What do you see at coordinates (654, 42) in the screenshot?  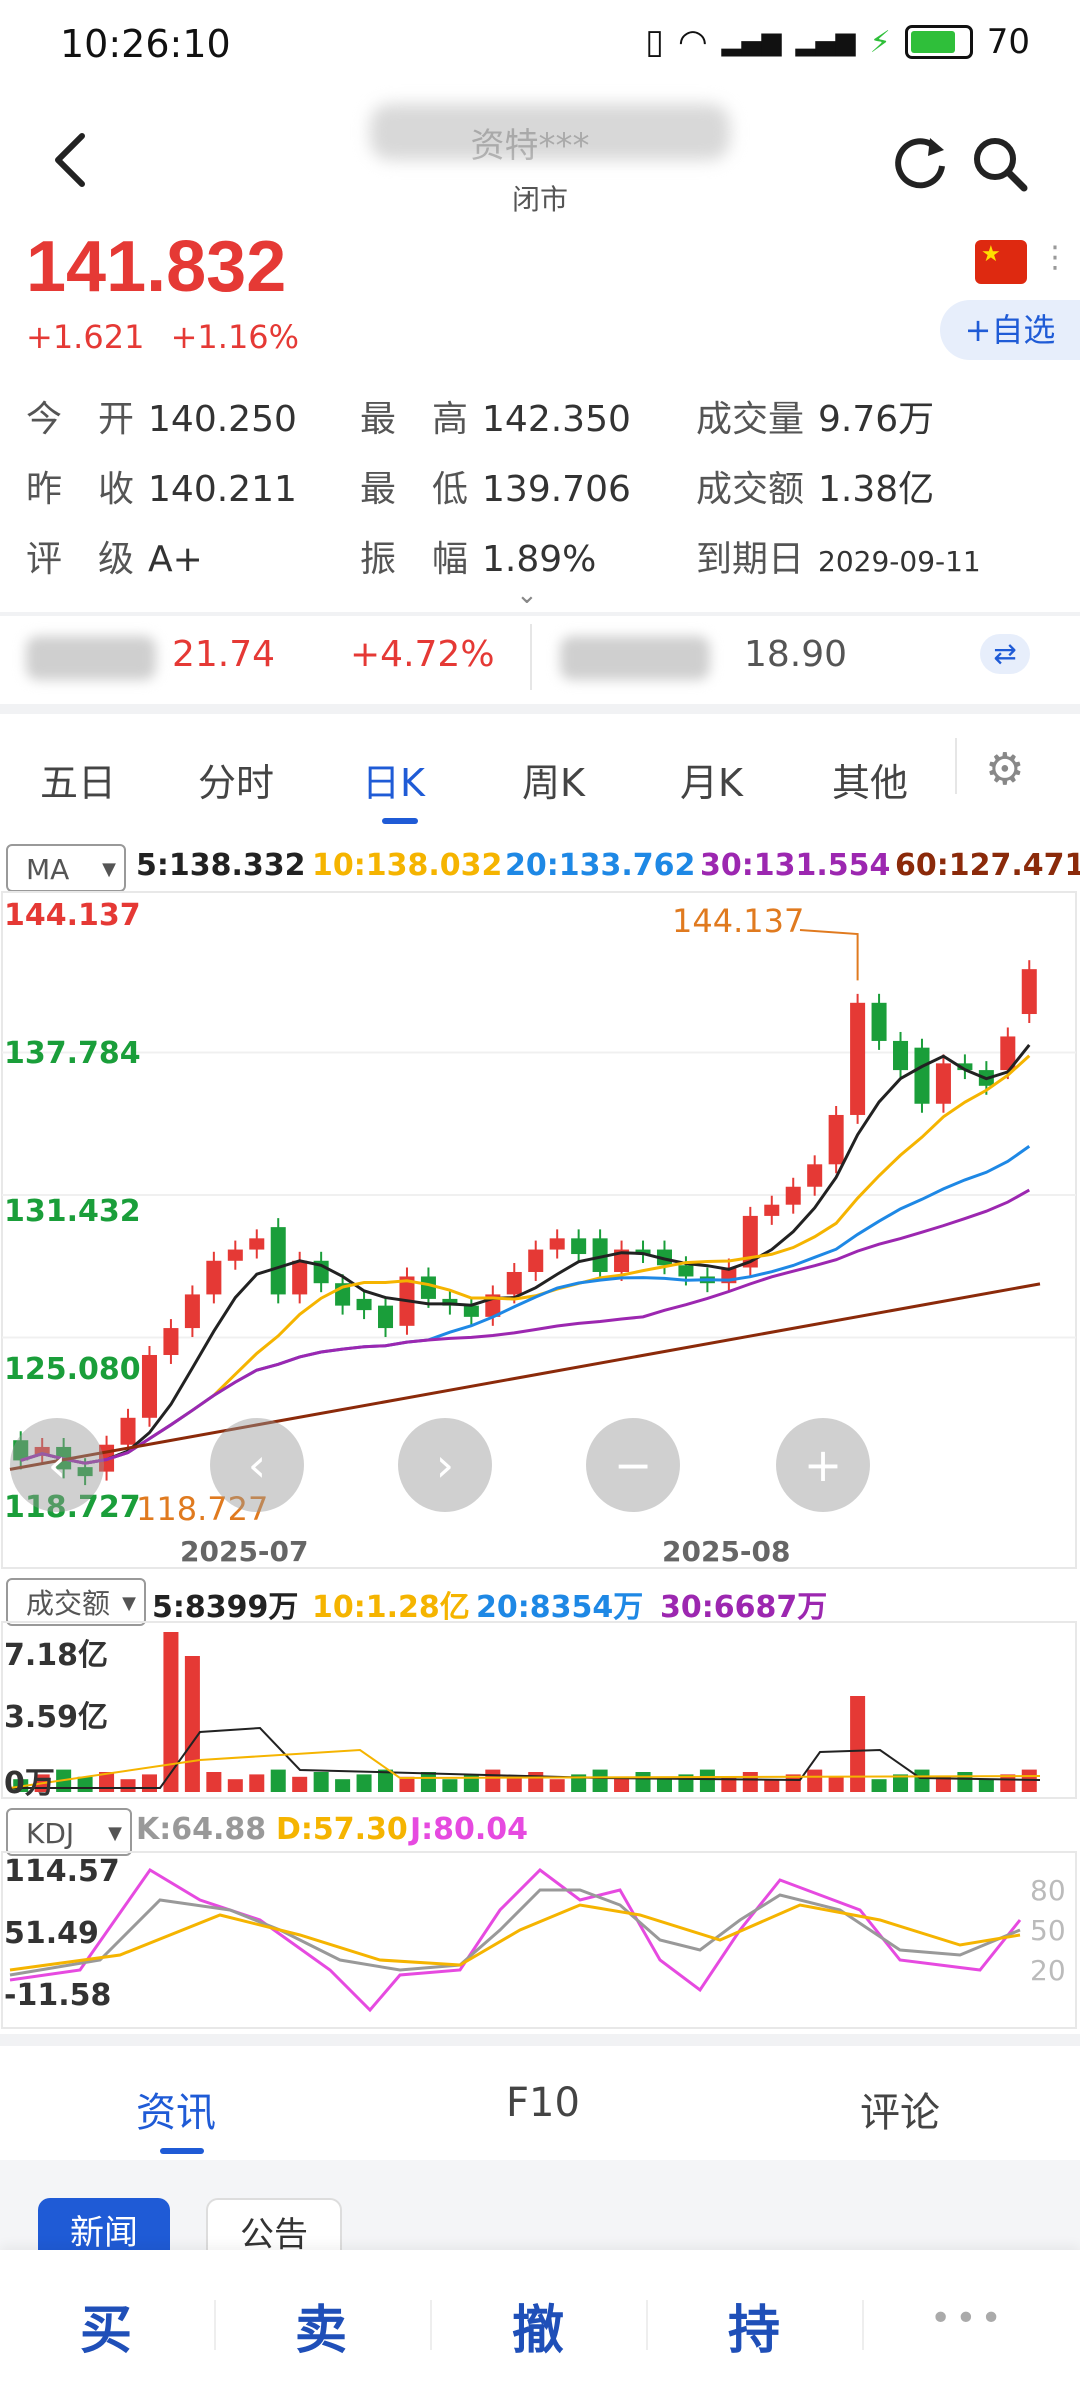 I see `vibrate-icon: ▯` at bounding box center [654, 42].